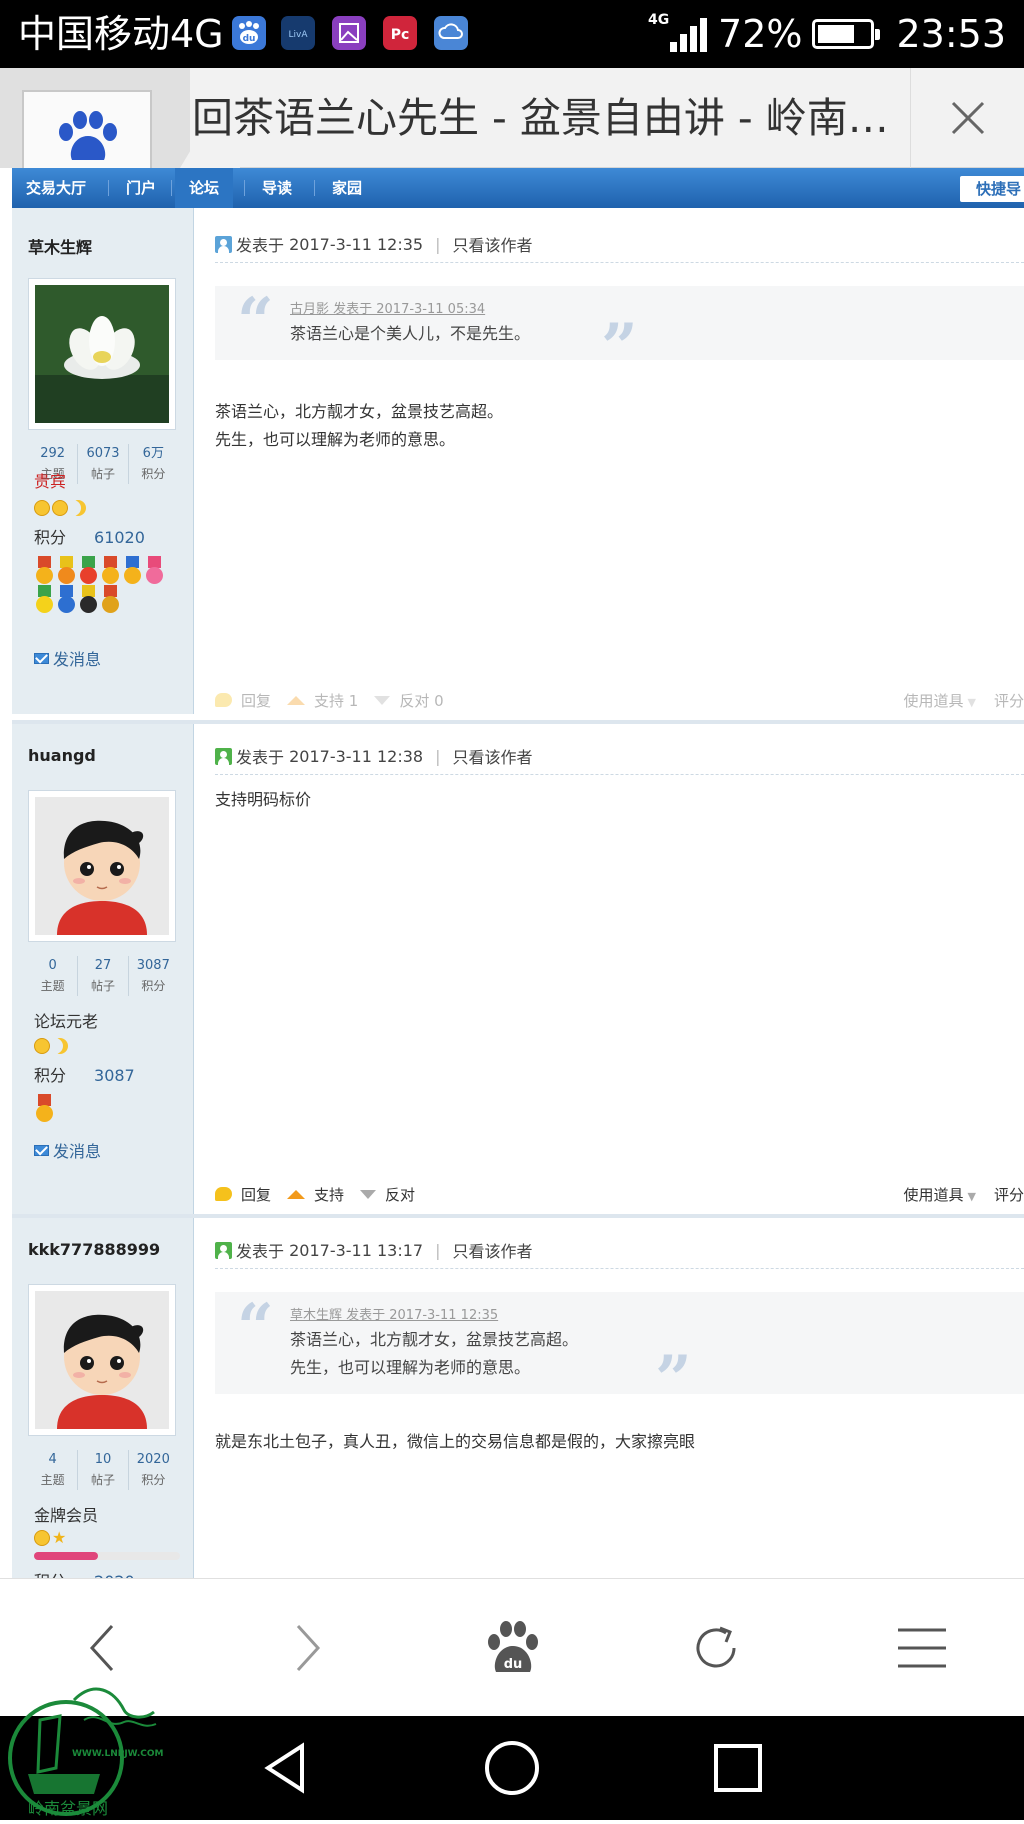  I want to click on close-tab-button, so click(967, 118).